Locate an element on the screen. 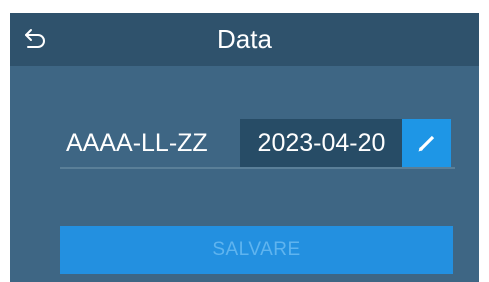 The width and height of the screenshot is (489, 282). date-value: 2023-04-20 is located at coordinates (321, 143).